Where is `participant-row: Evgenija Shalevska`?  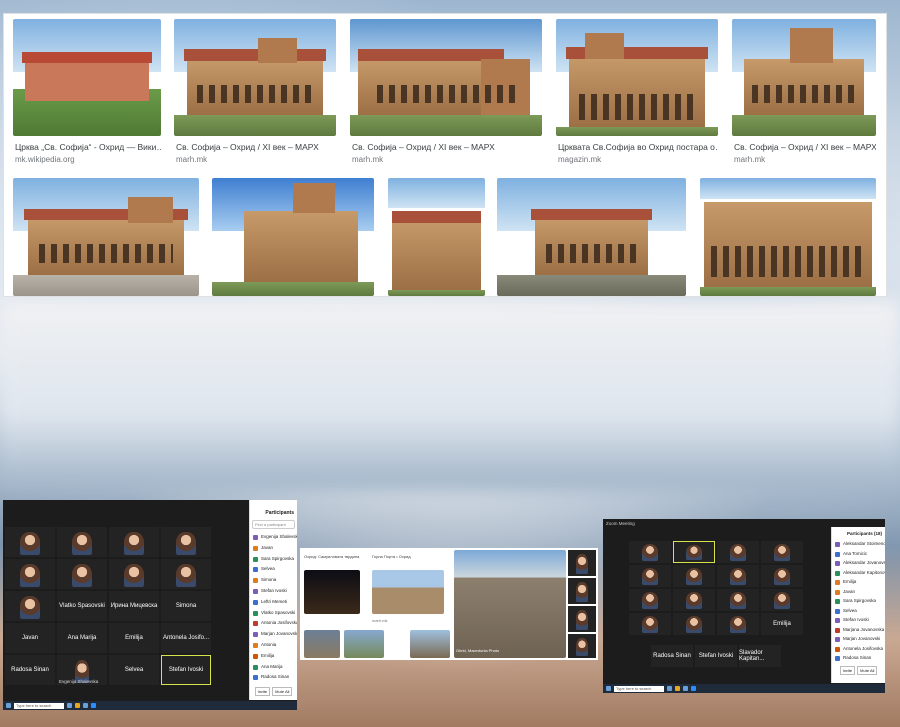
participant-row: Evgenija Shalevska is located at coordinates (273, 537).